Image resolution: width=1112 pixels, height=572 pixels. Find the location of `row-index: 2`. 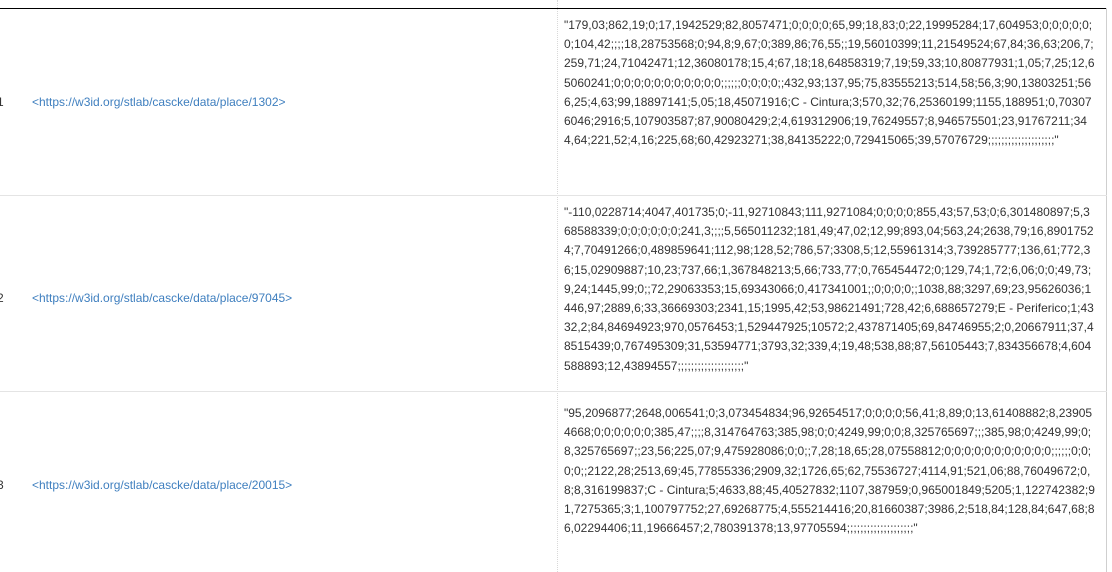

row-index: 2 is located at coordinates (2, 298).